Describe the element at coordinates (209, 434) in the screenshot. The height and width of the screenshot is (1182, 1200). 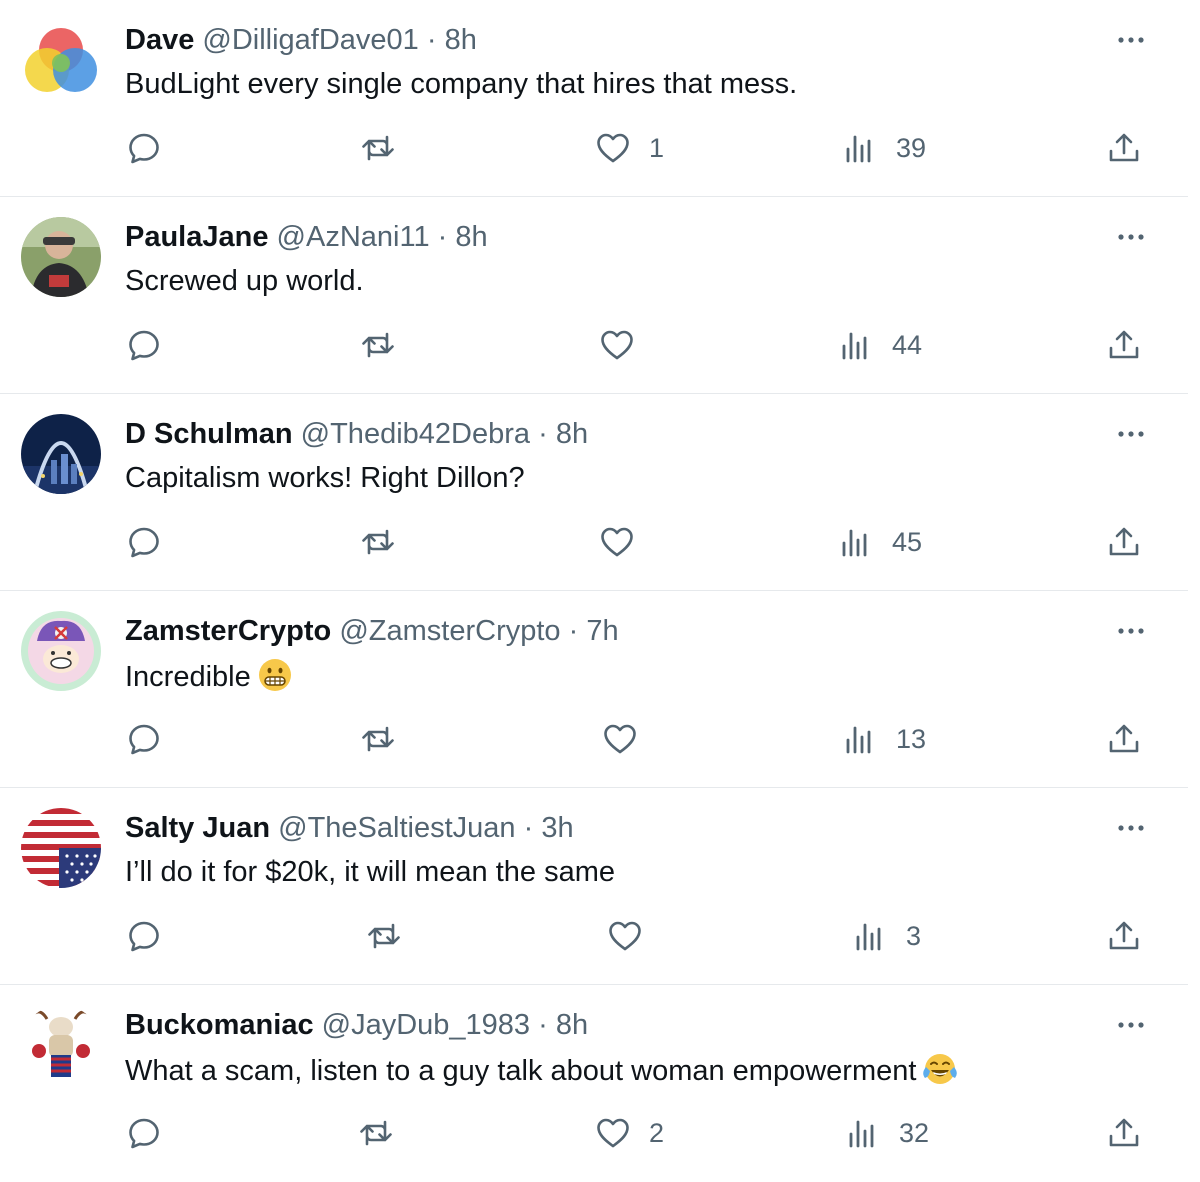
I see `display-name: D Schulman` at that location.